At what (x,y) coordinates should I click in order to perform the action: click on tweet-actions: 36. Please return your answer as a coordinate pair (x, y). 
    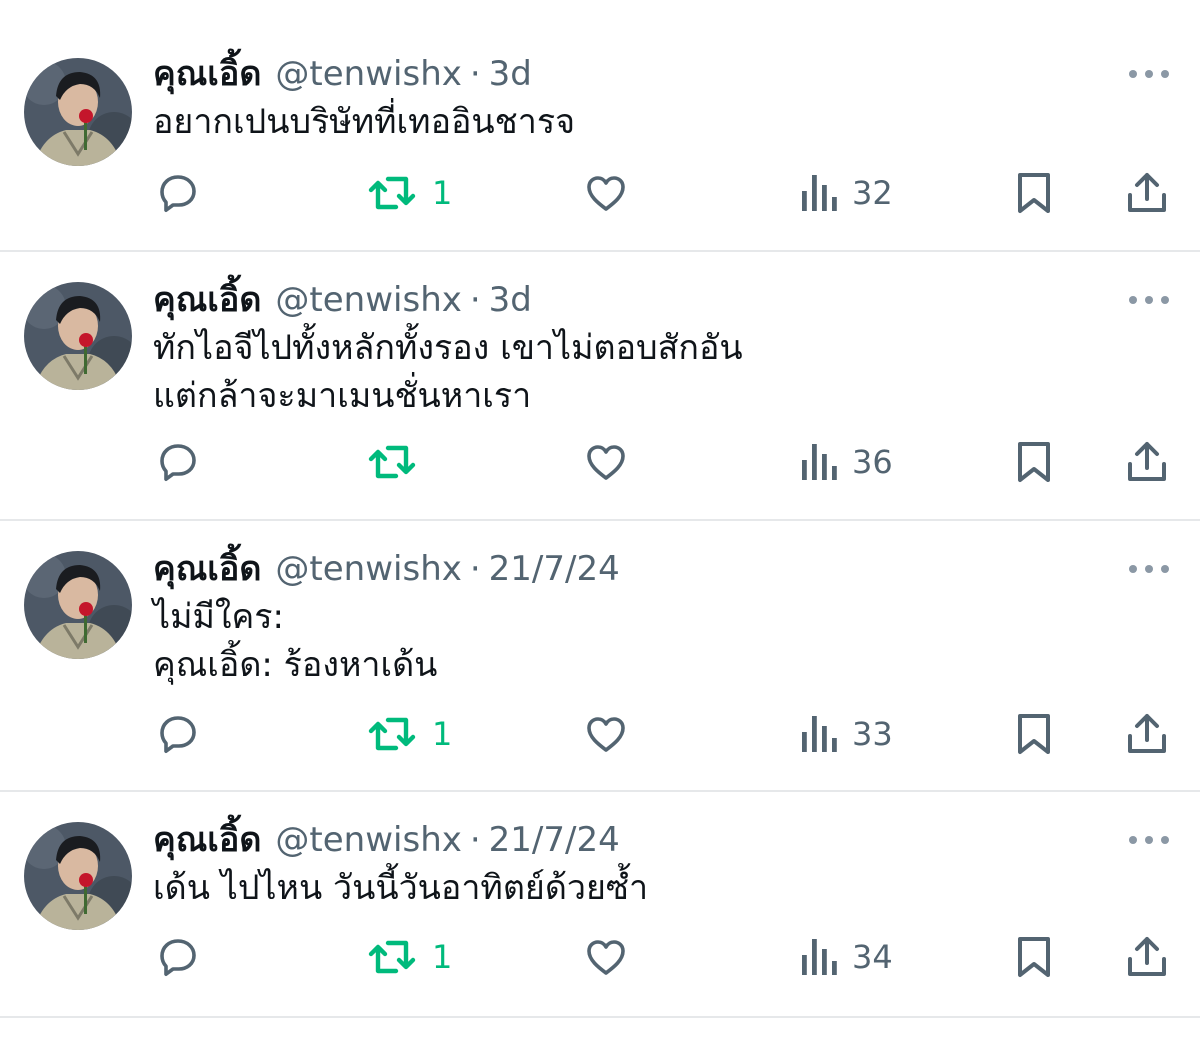
    Looking at the image, I should click on (600, 462).